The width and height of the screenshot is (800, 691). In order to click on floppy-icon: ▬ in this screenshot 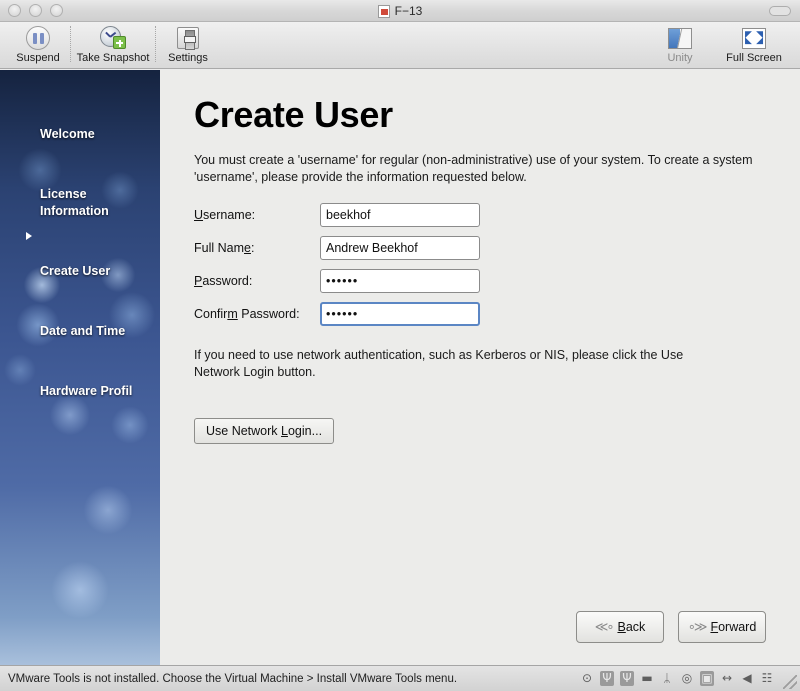, I will do `click(647, 678)`.